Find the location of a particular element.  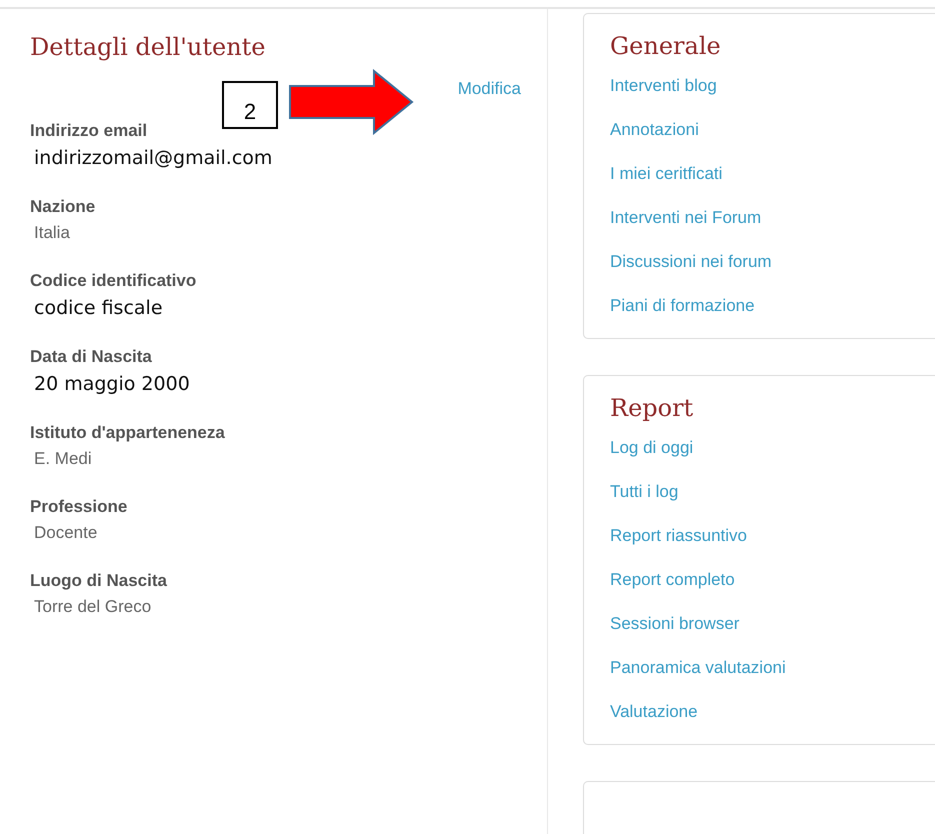

field-value: Docente is located at coordinates (65, 533).